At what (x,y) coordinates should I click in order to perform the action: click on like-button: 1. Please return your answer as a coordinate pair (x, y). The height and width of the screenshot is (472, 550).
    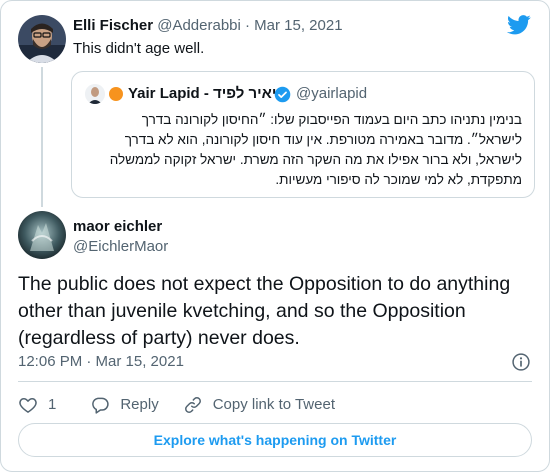
    Looking at the image, I should click on (37, 405).